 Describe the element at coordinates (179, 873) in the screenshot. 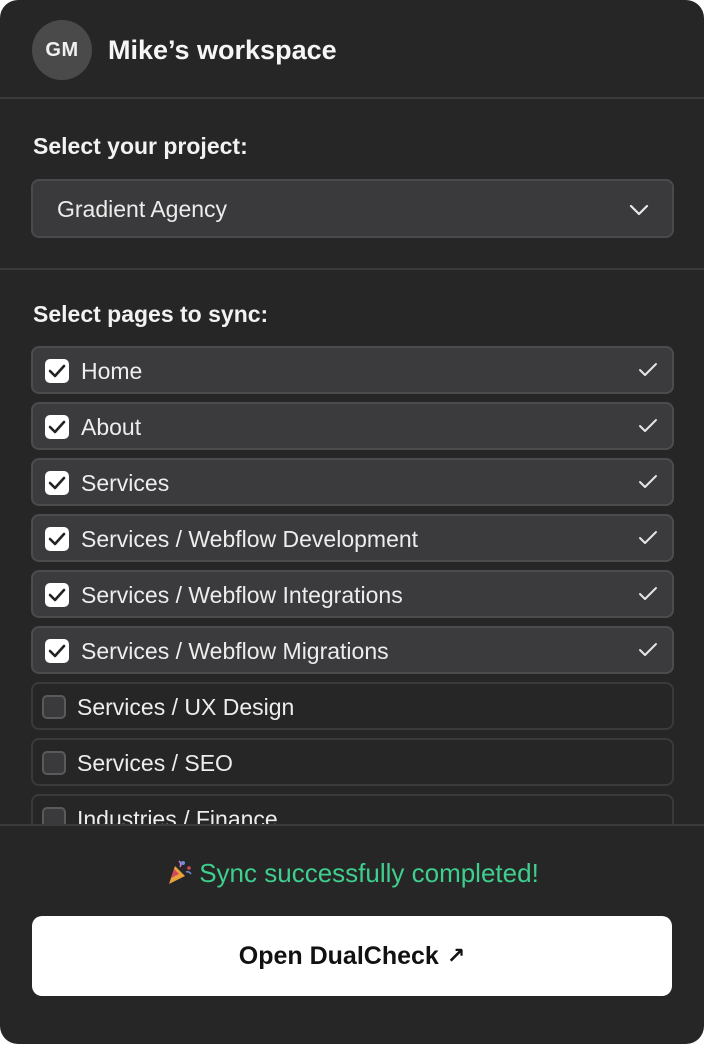

I see `confetti-icon` at that location.